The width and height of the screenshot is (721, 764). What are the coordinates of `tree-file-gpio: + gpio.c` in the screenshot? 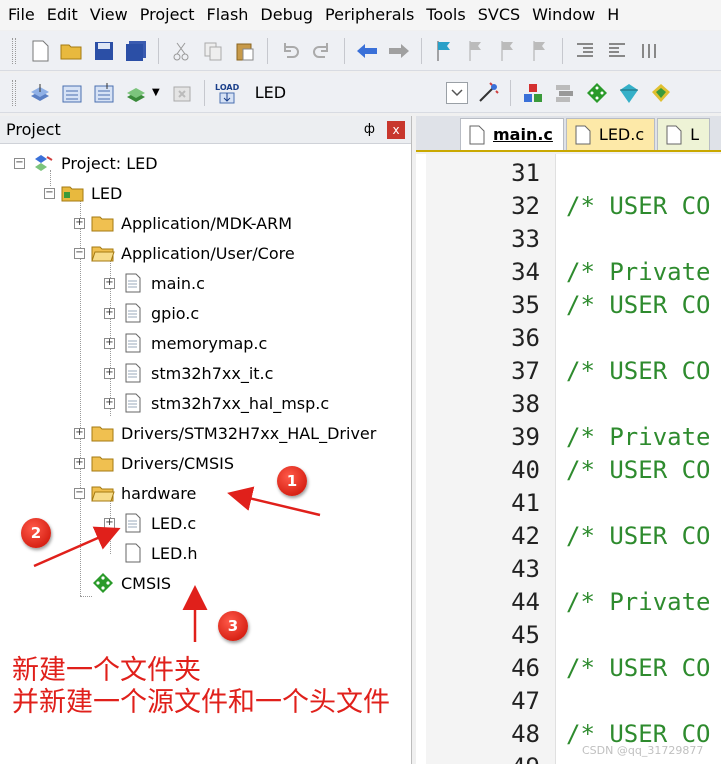 It's located at (151, 313).